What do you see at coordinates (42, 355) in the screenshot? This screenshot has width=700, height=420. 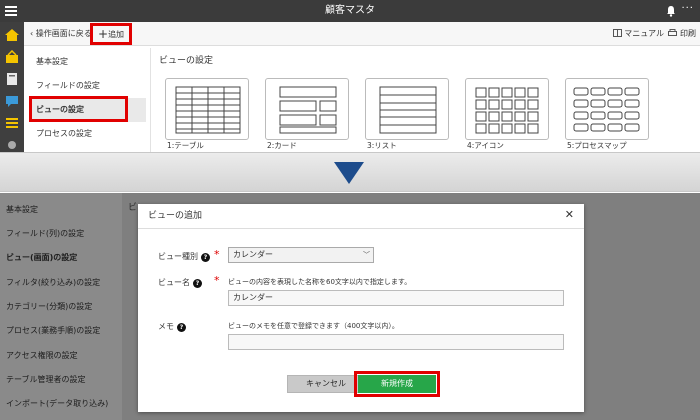 I see `sidebar-item: アクセス権限の設定` at bounding box center [42, 355].